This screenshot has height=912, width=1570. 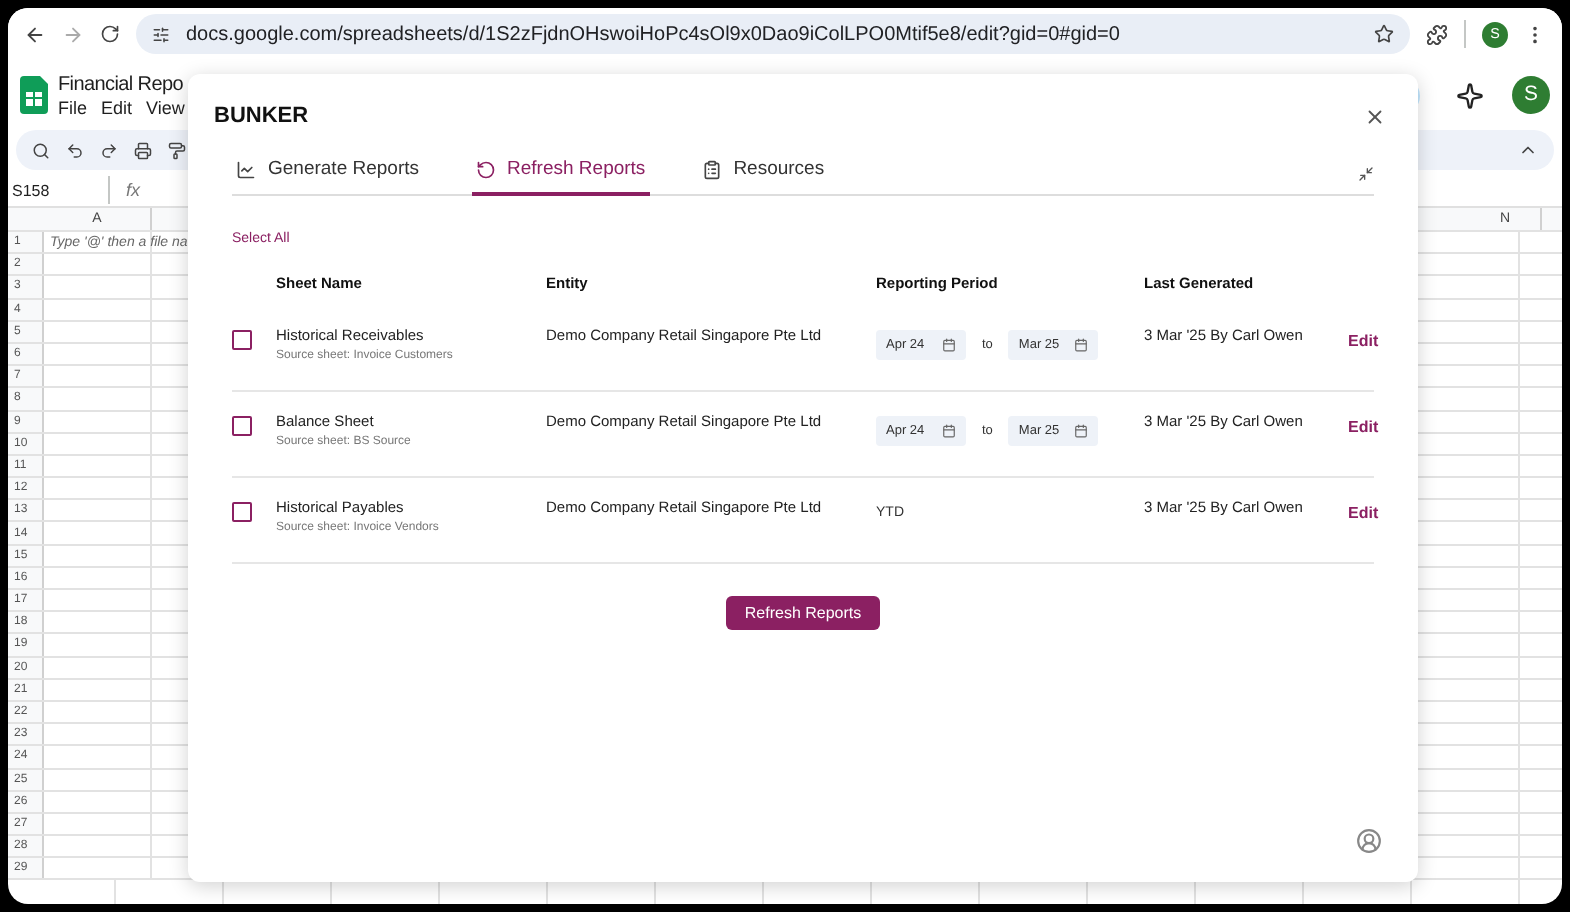 What do you see at coordinates (763, 177) in the screenshot?
I see `tab: Resources` at bounding box center [763, 177].